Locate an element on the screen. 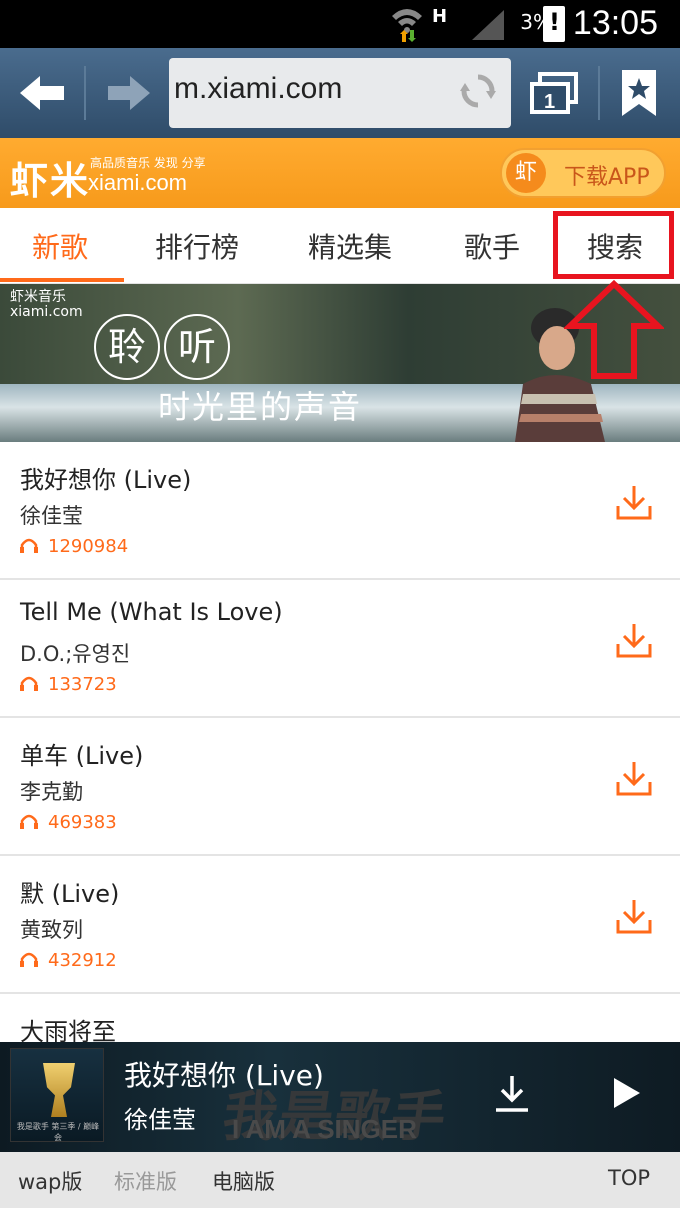  tab-collections: 精选集 is located at coordinates (350, 246).